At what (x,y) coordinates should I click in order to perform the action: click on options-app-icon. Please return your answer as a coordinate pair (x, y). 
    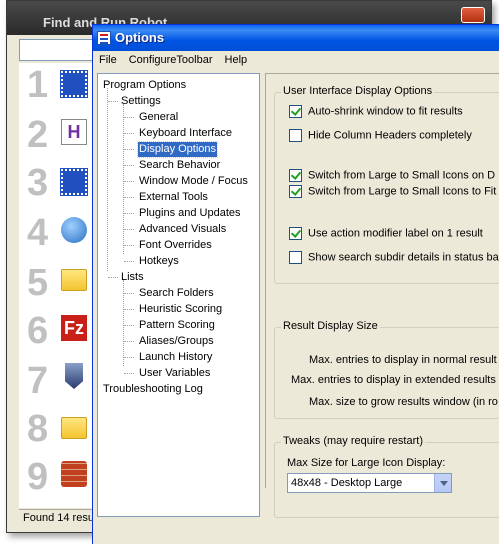
    Looking at the image, I should click on (104, 38).